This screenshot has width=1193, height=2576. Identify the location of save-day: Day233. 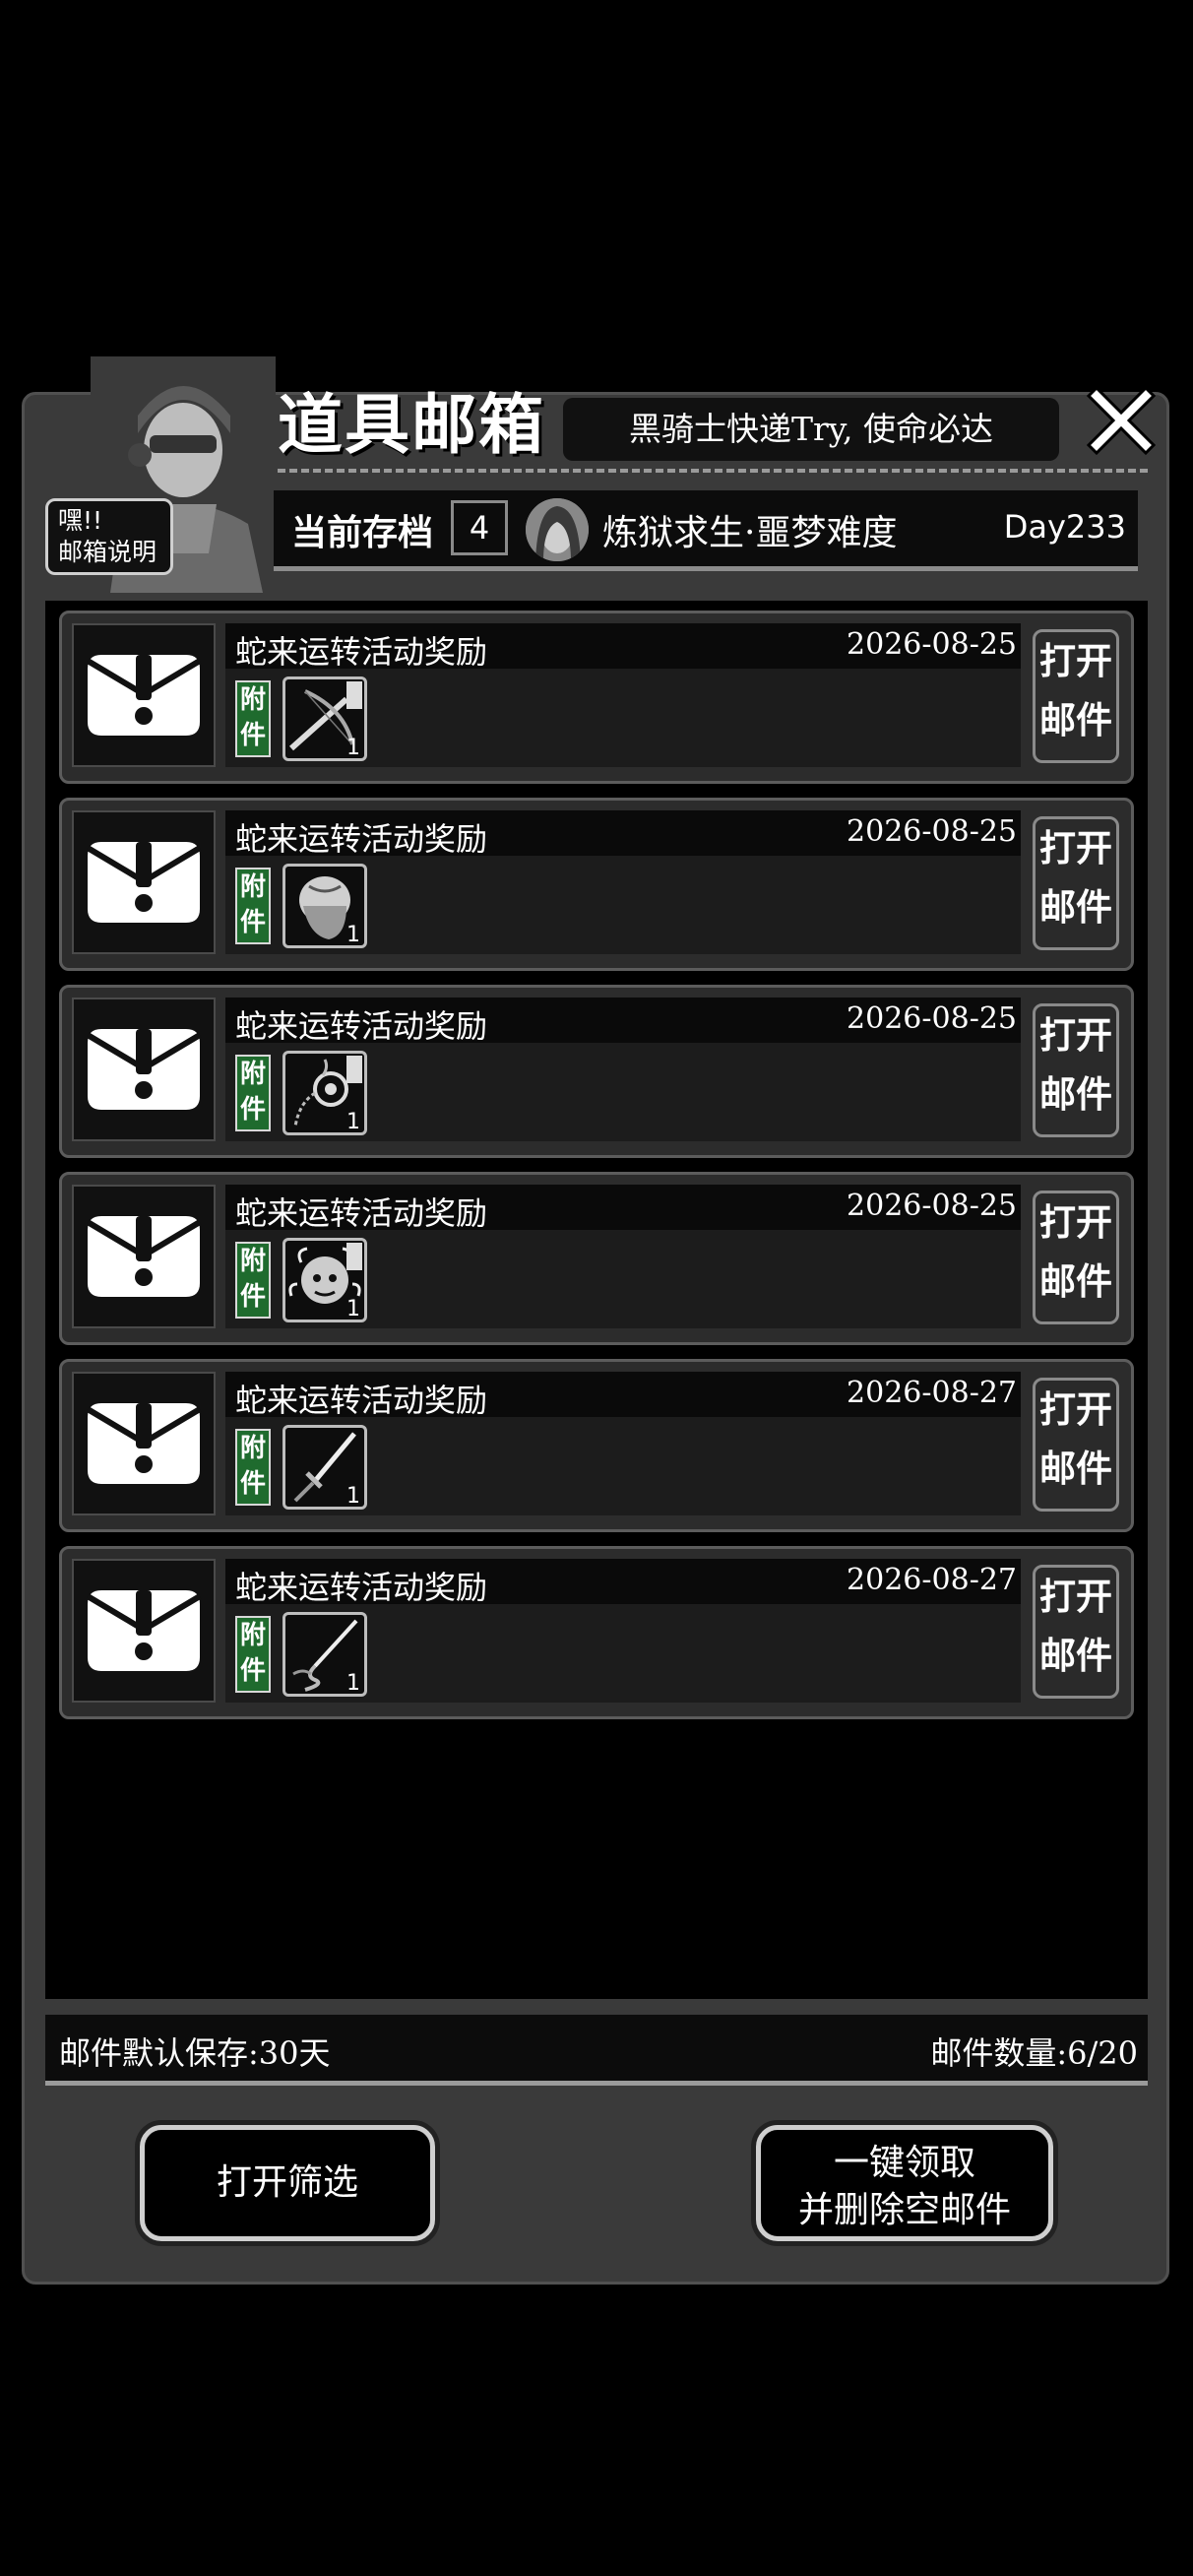
(1064, 527).